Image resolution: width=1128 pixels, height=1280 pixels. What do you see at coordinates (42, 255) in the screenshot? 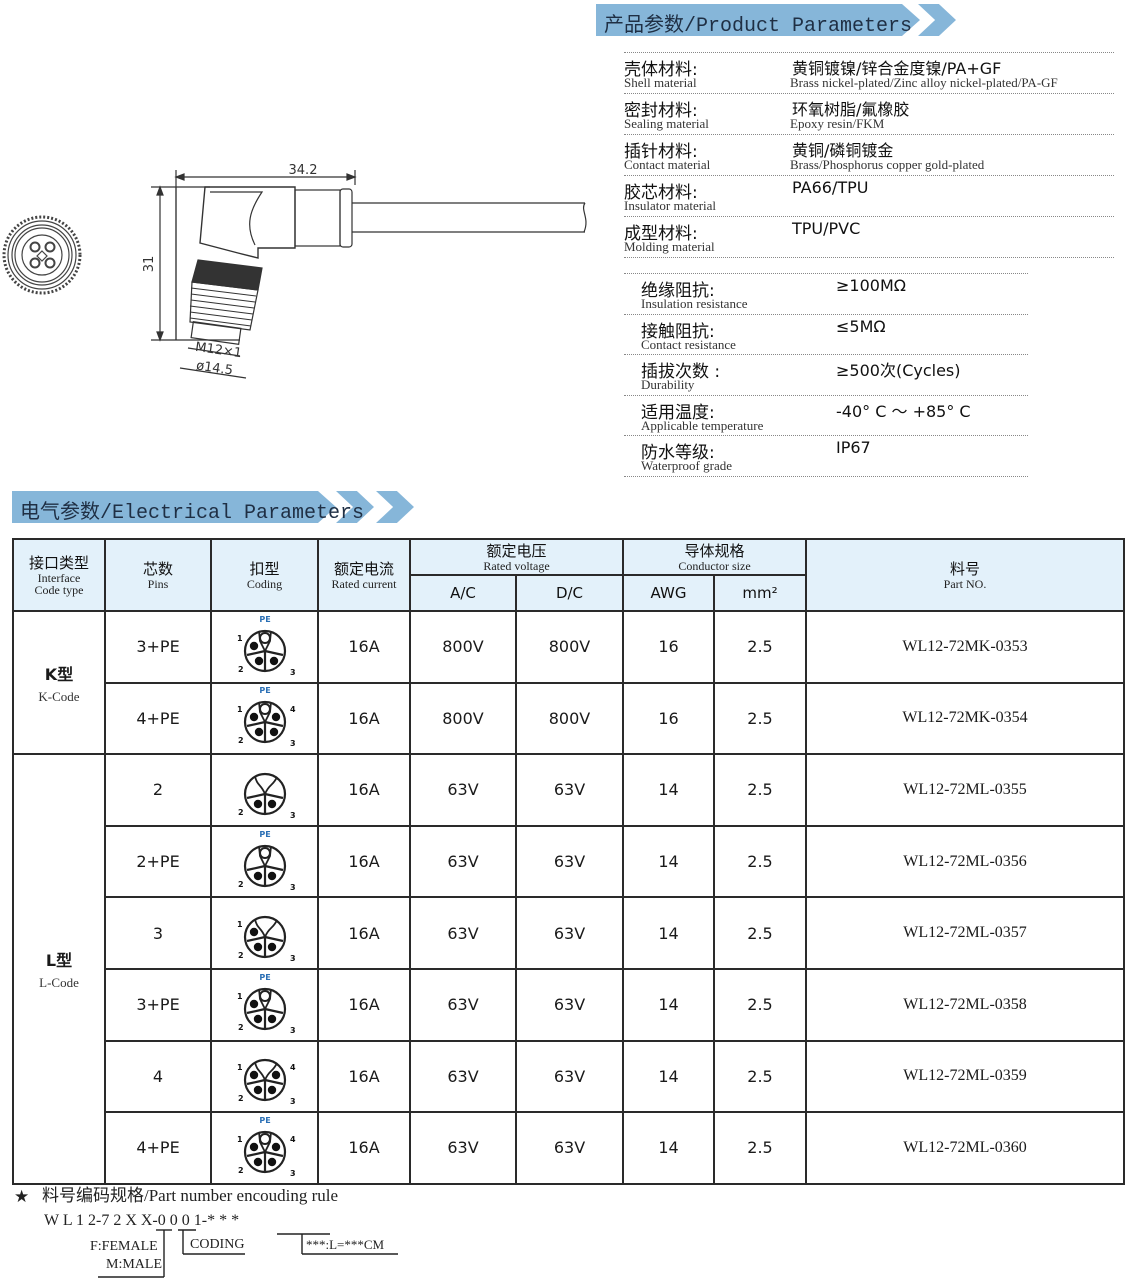
I see `connector-front-view` at bounding box center [42, 255].